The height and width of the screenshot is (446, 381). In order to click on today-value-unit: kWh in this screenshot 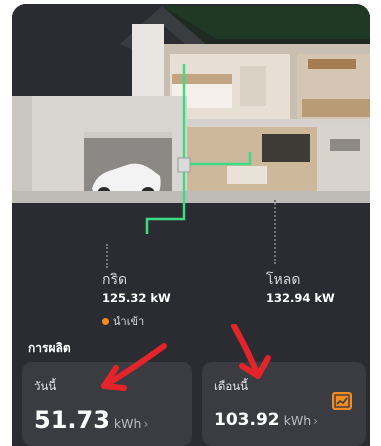, I will do `click(127, 423)`.